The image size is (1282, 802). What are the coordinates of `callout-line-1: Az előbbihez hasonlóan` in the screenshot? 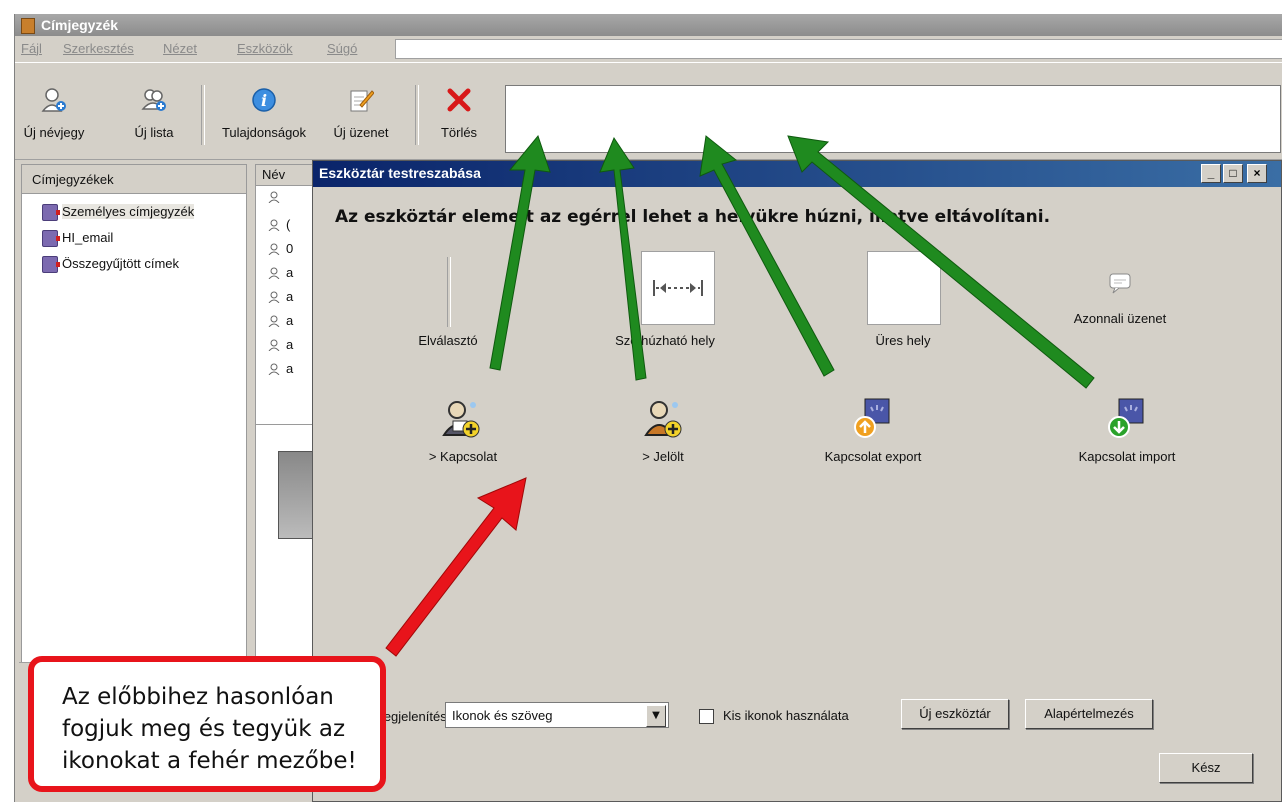 It's located at (198, 697).